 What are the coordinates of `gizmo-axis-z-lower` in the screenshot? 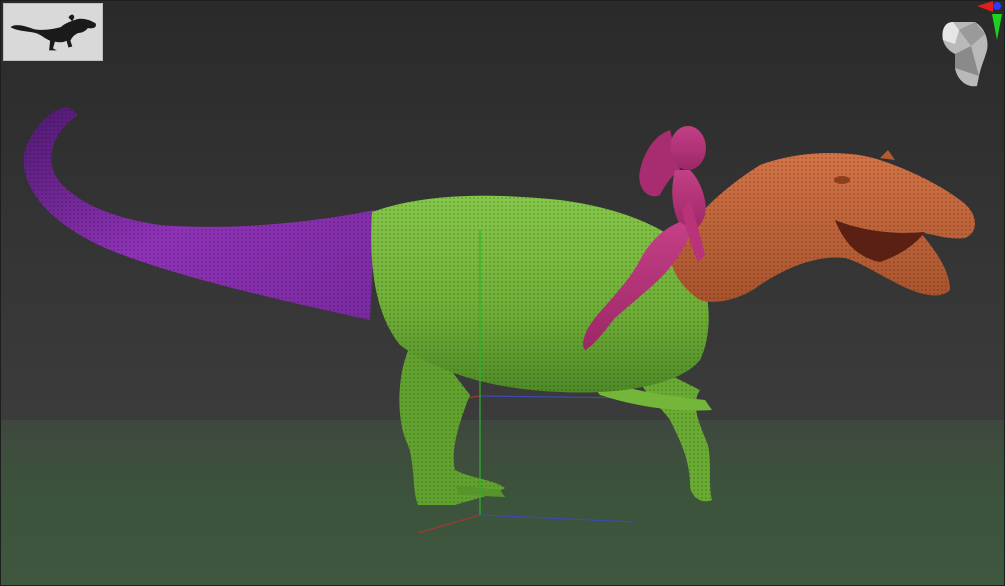 It's located at (557, 518).